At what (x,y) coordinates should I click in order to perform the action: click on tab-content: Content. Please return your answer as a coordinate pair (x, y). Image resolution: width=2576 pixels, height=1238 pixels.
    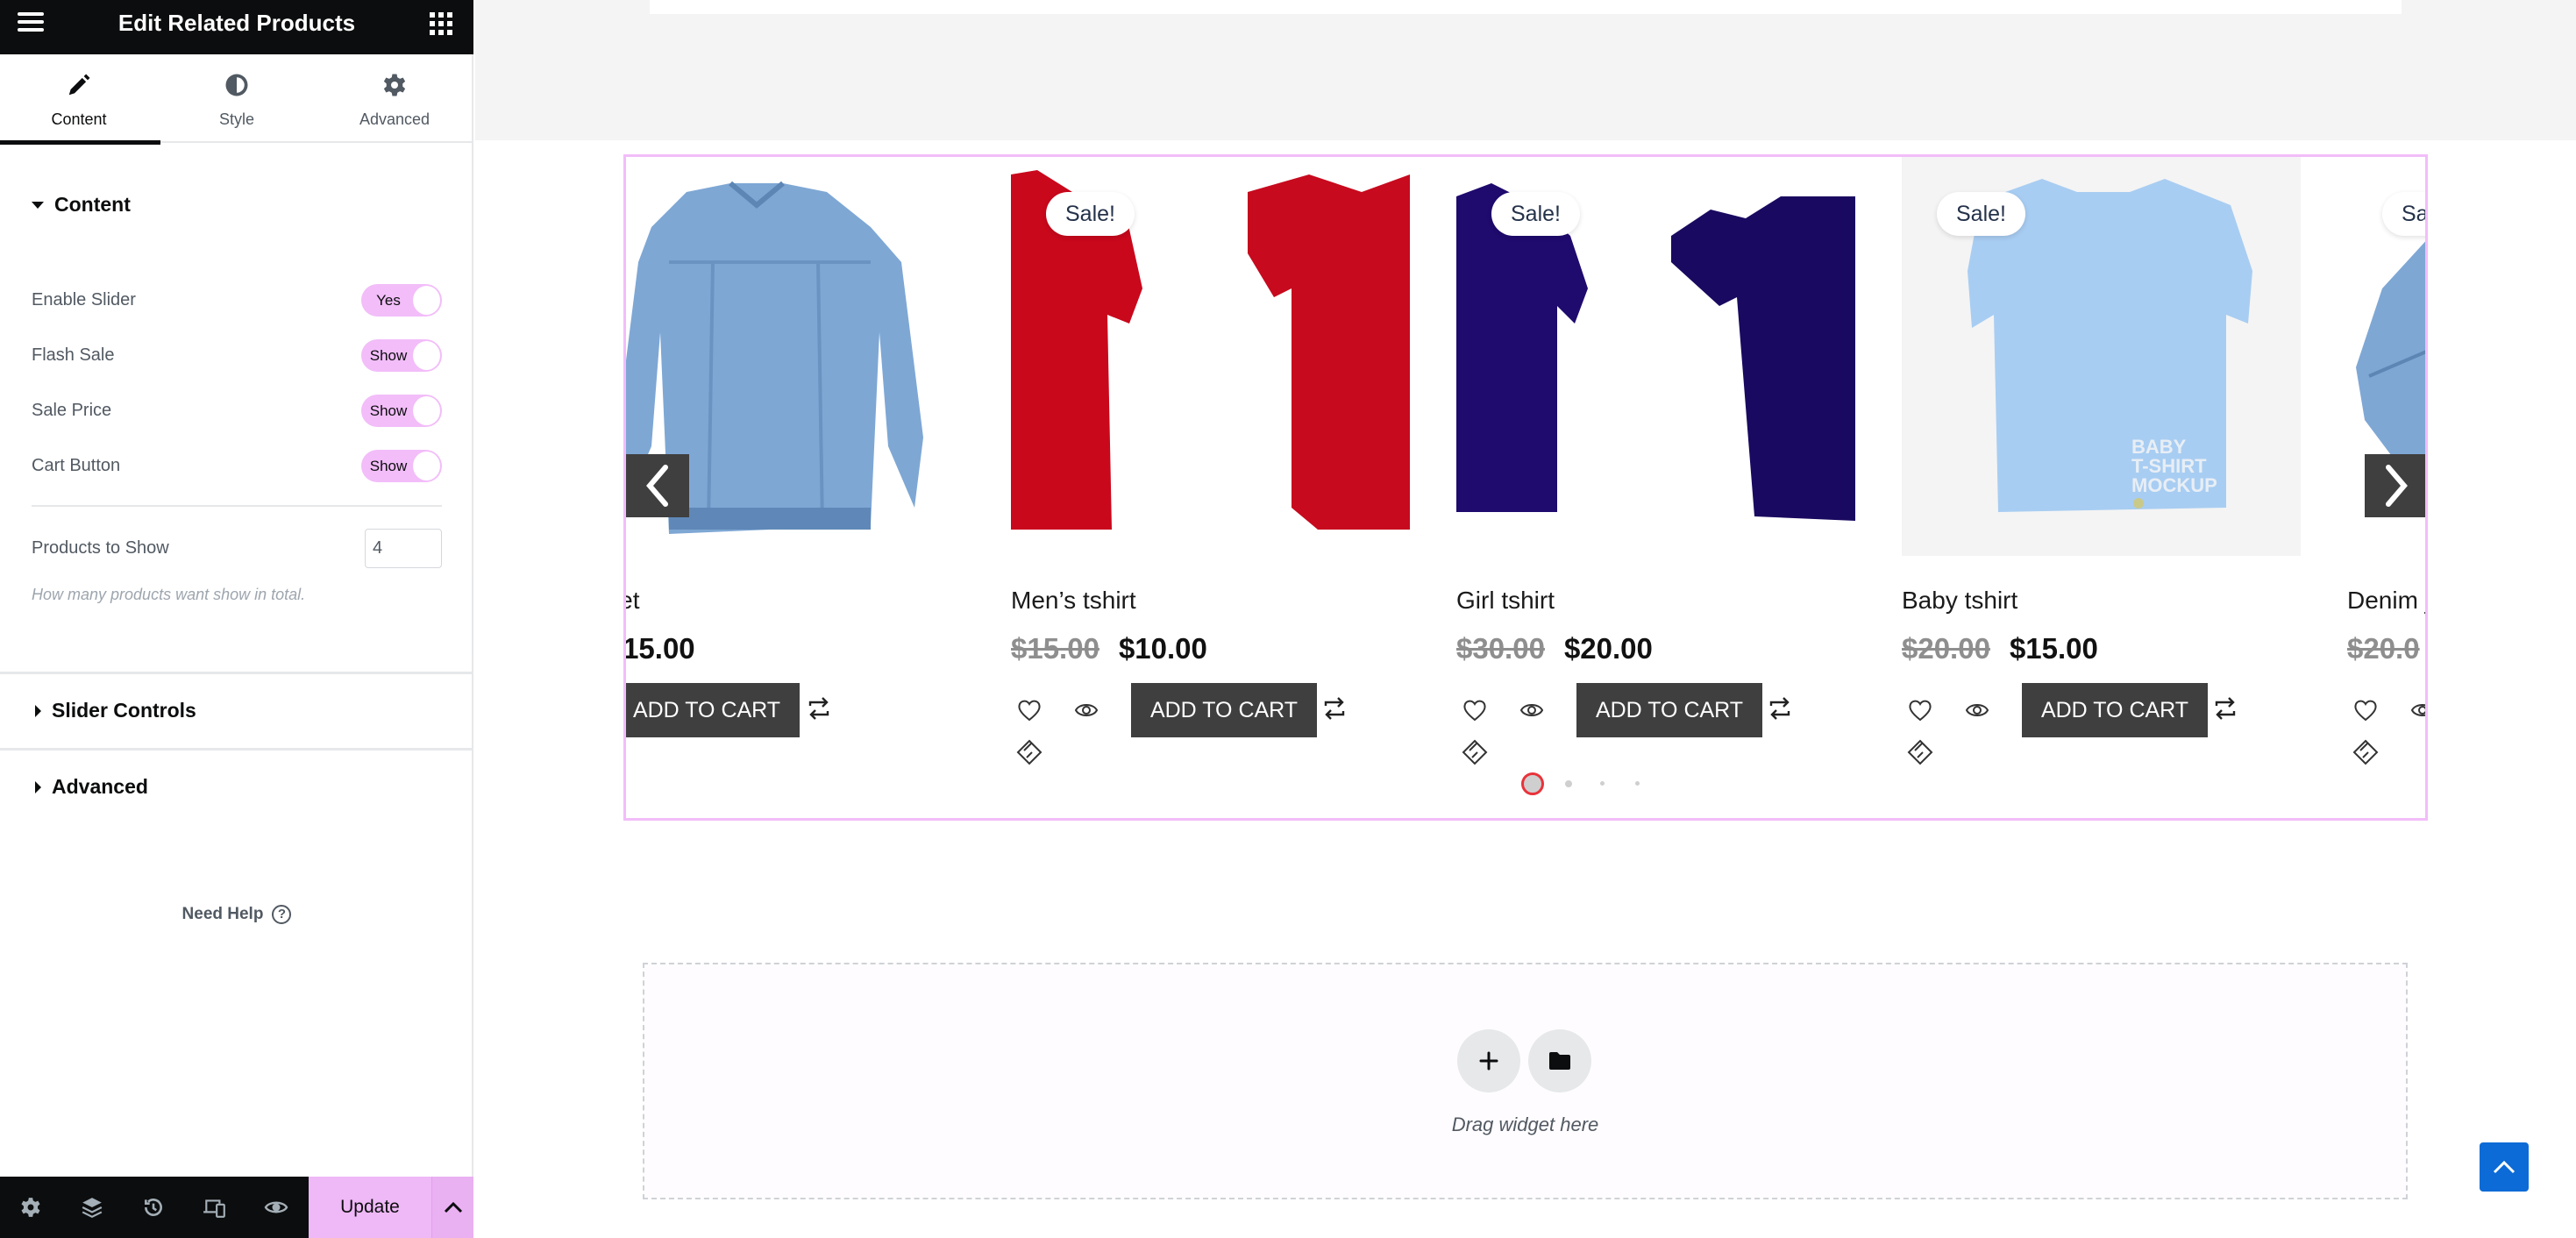
    Looking at the image, I should click on (80, 99).